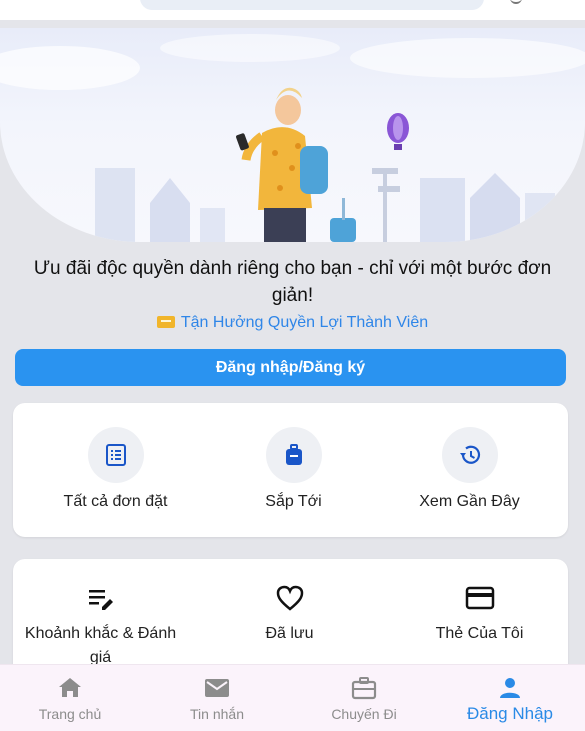  Describe the element at coordinates (70, 687) in the screenshot. I see `home-icon` at that location.